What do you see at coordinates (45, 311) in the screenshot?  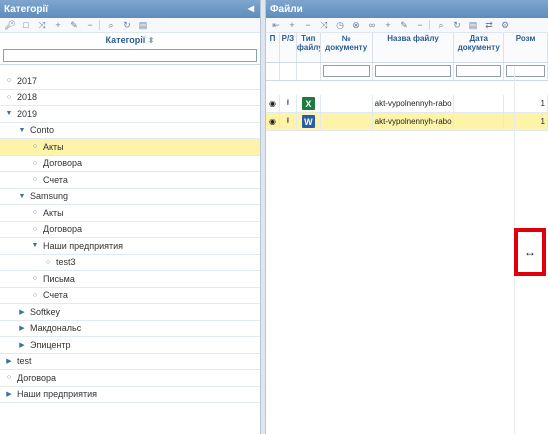 I see `tree-node-label: Softkey` at bounding box center [45, 311].